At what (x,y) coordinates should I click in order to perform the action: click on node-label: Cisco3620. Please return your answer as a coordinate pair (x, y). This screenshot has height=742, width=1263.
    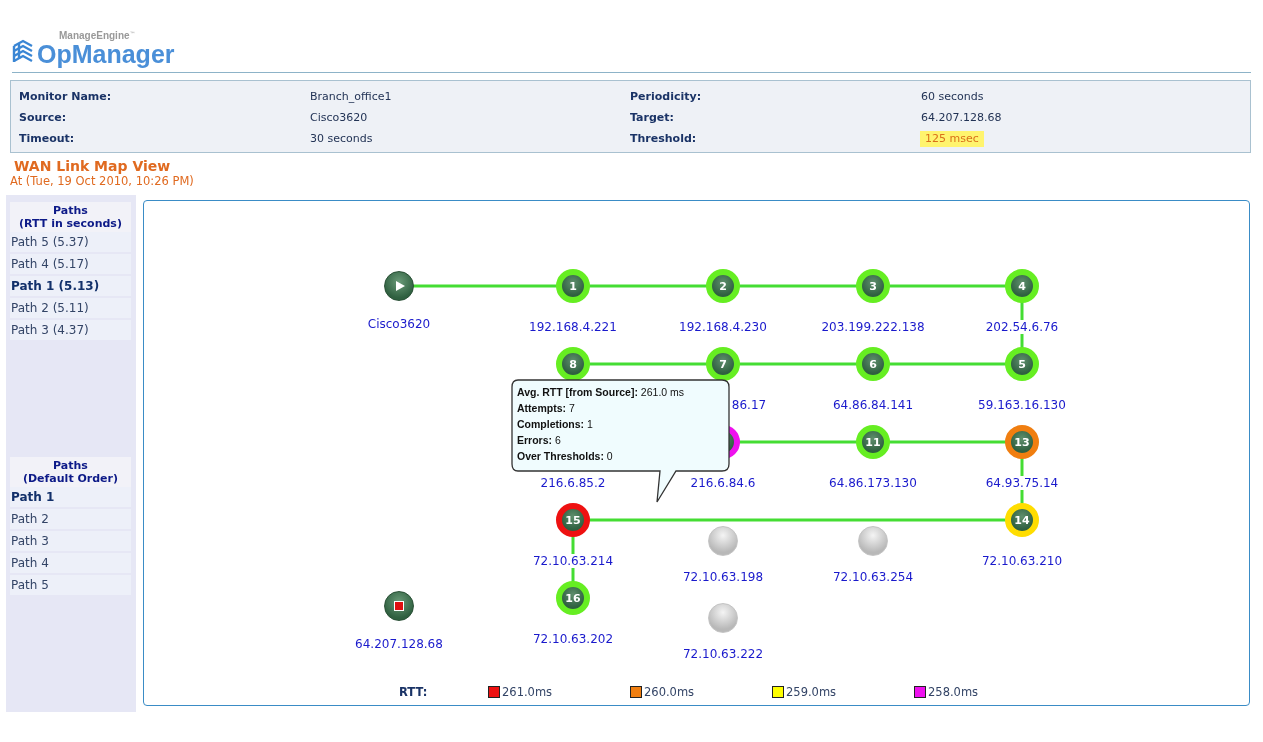
    Looking at the image, I should click on (399, 324).